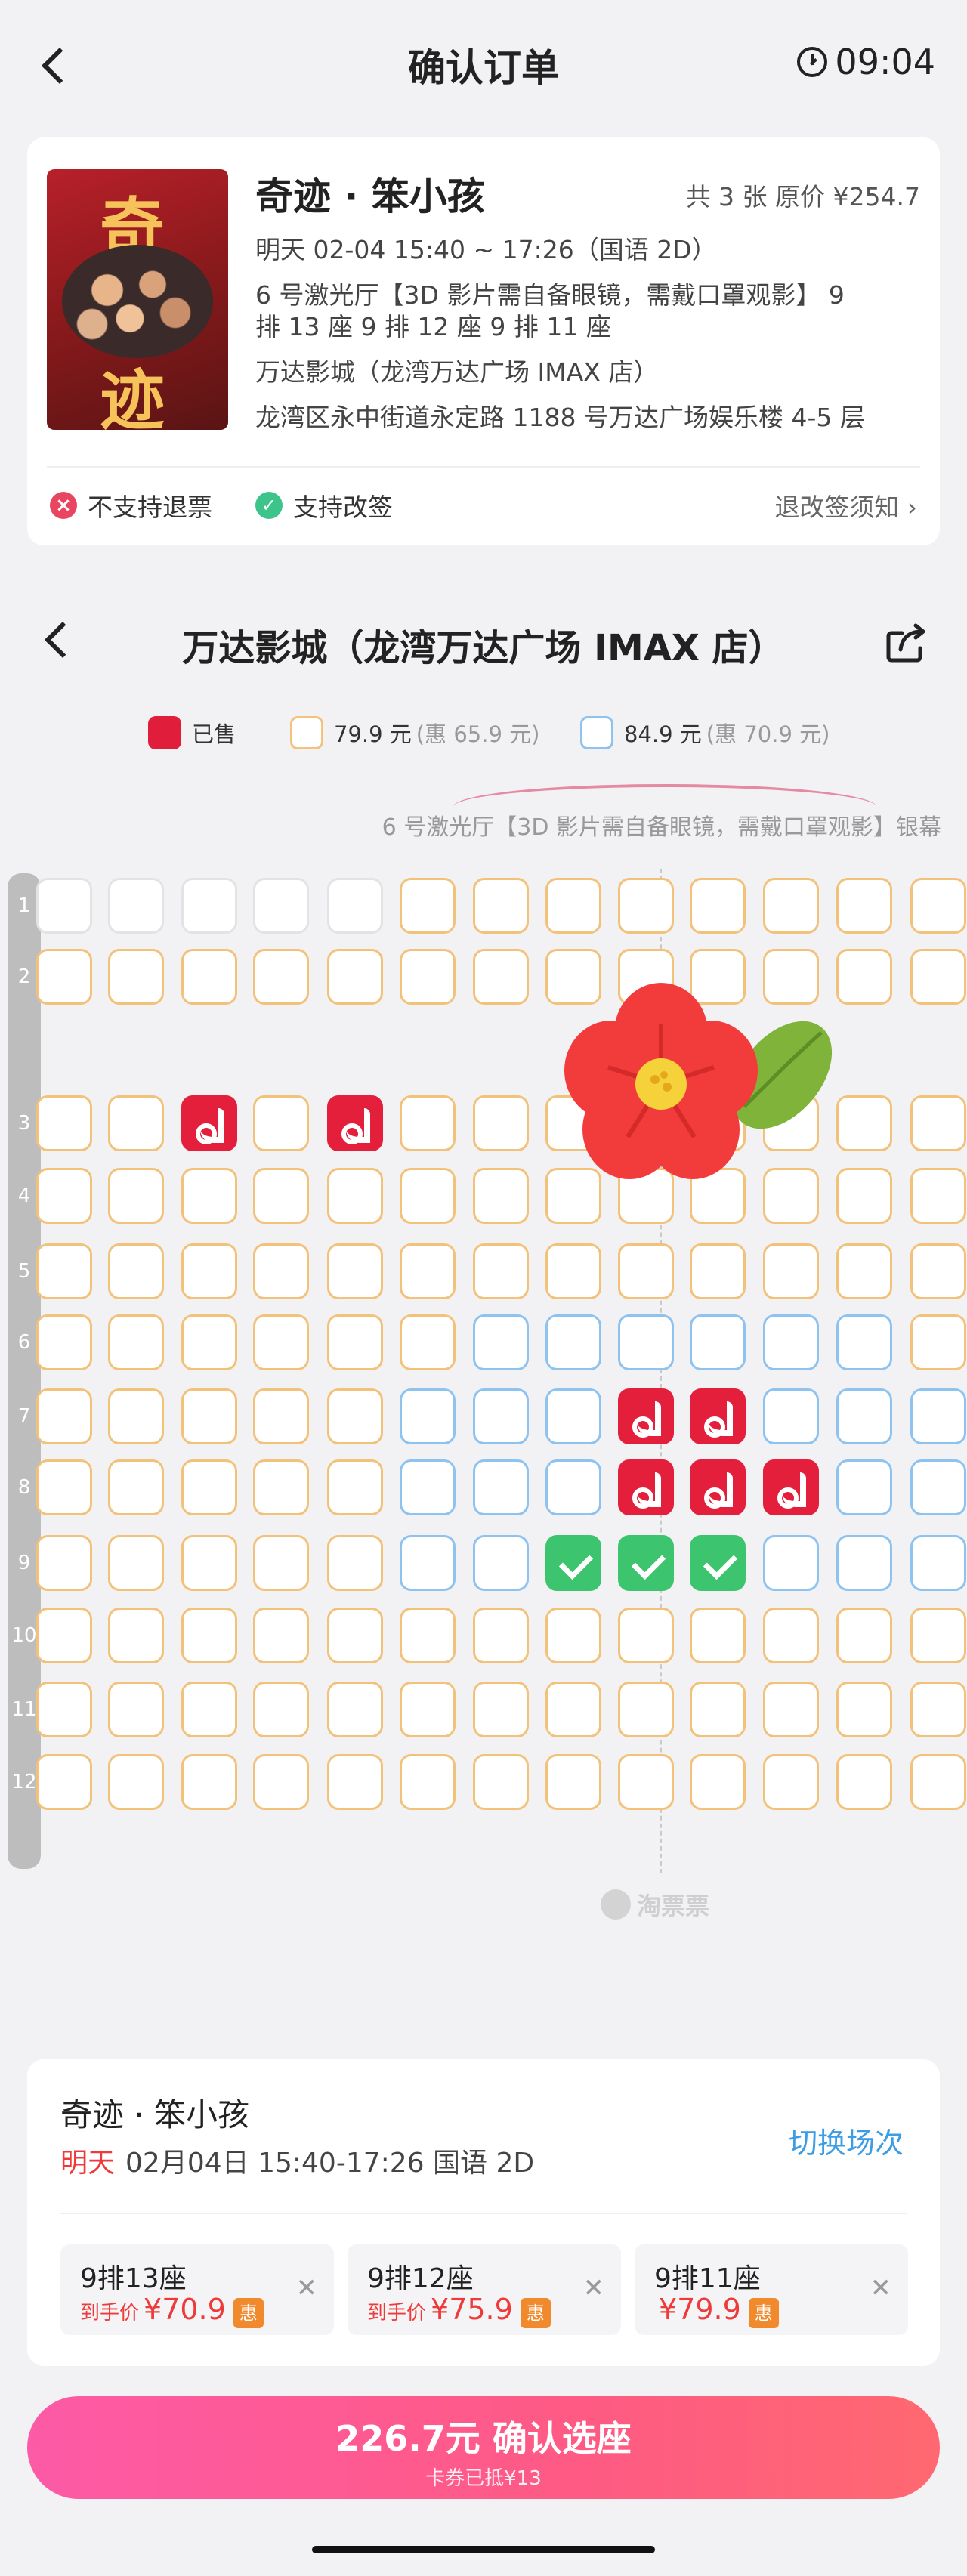 This screenshot has height=2576, width=967. Describe the element at coordinates (906, 642) in the screenshot. I see `share-button` at that location.